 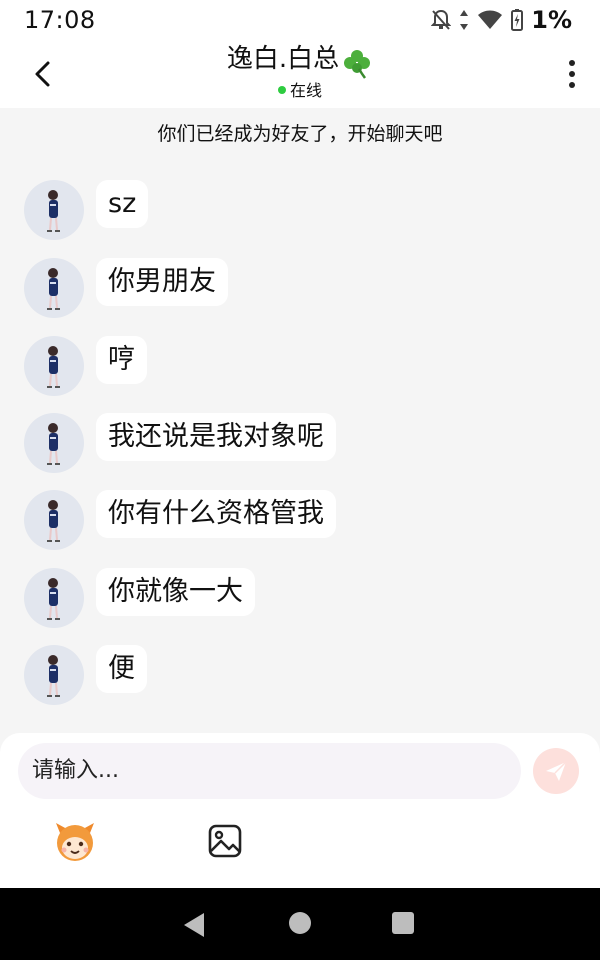 I want to click on image-button, so click(x=225, y=841).